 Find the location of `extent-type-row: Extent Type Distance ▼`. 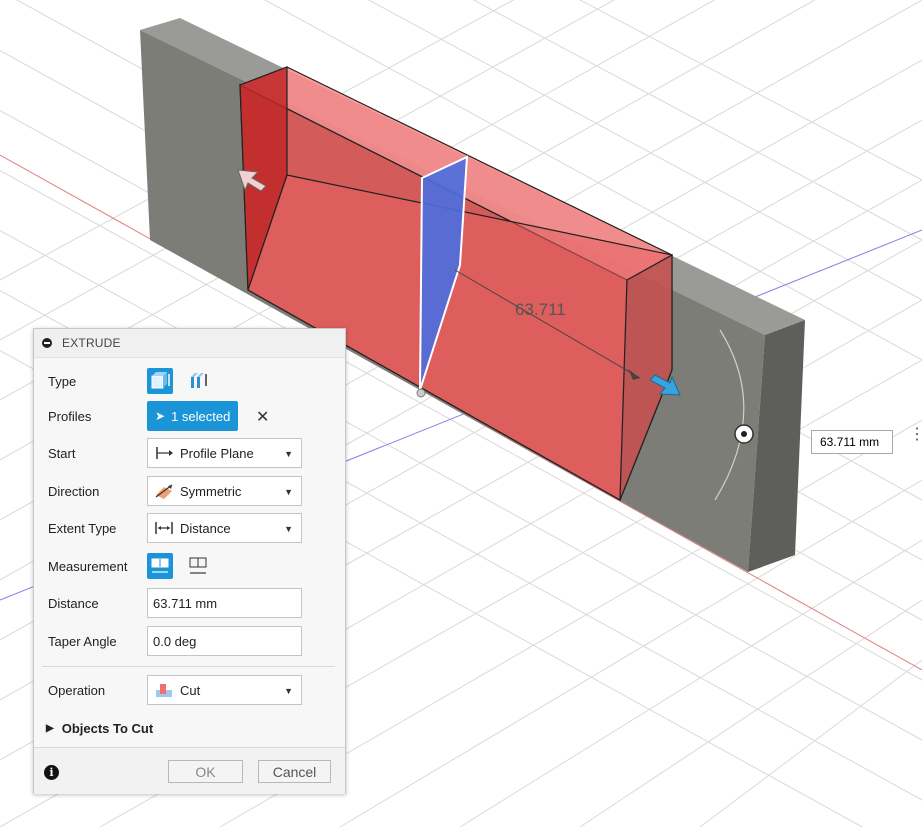

extent-type-row: Extent Type Distance ▼ is located at coordinates (189, 528).